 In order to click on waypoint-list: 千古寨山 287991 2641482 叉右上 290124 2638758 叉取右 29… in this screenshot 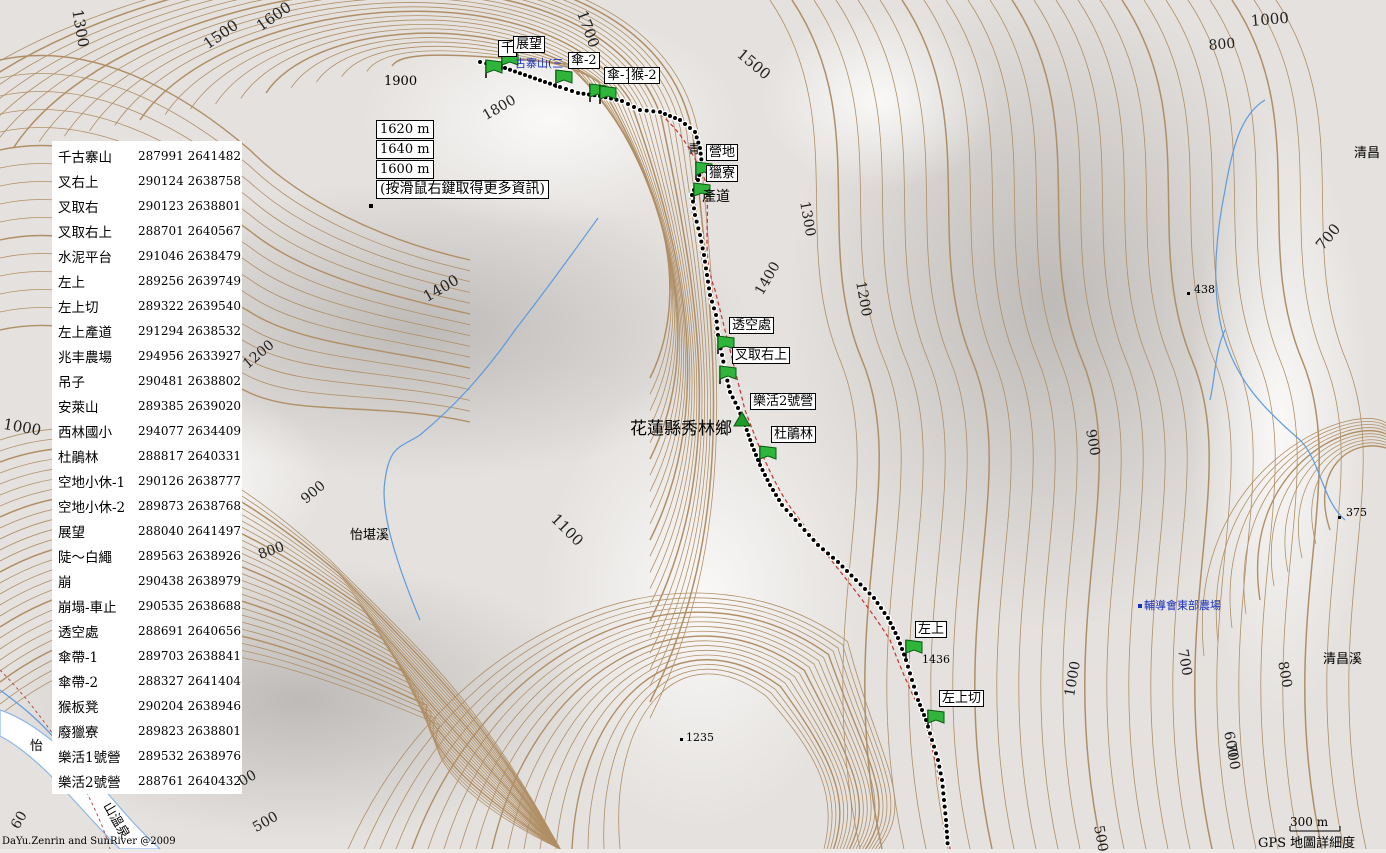, I will do `click(147, 467)`.